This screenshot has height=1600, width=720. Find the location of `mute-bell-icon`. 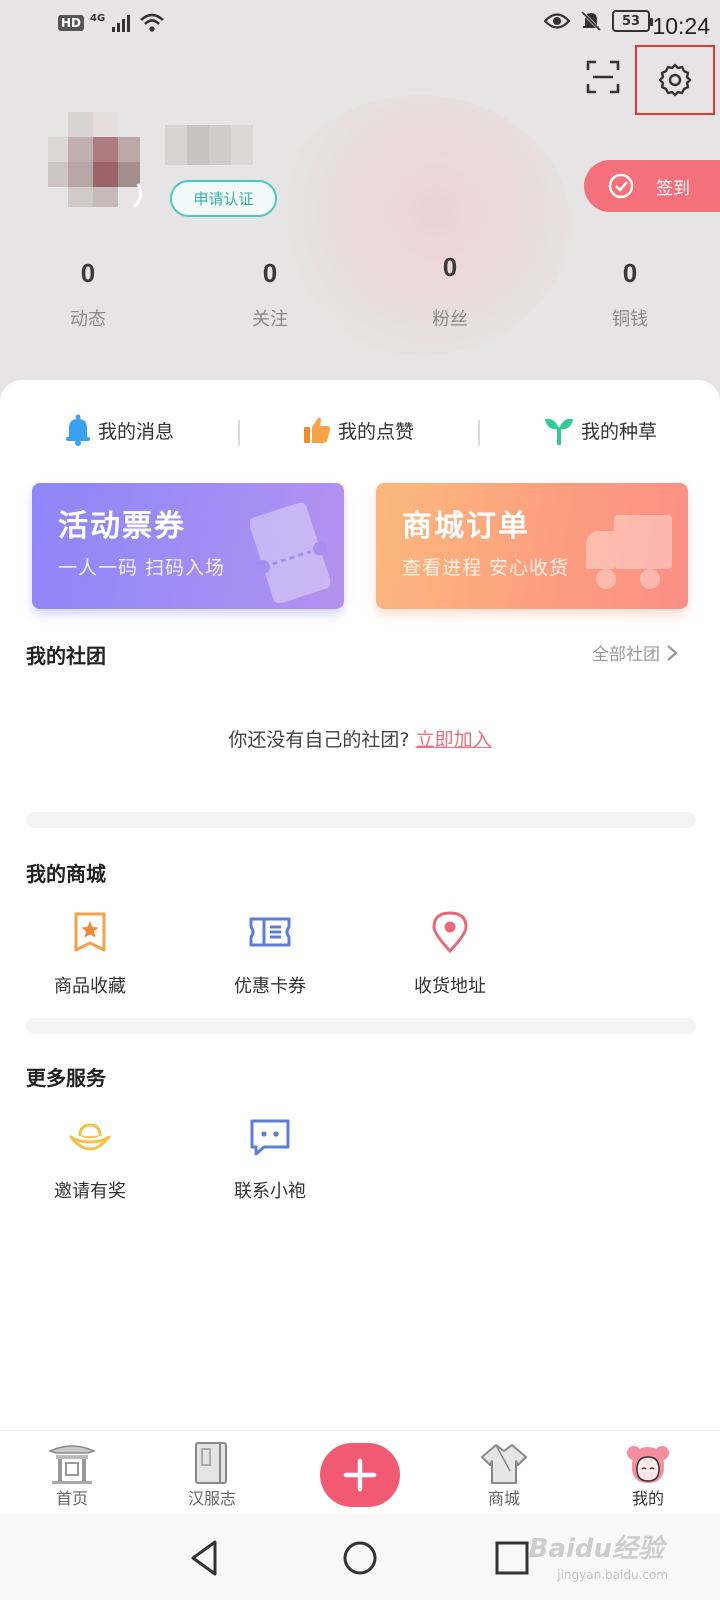

mute-bell-icon is located at coordinates (591, 21).